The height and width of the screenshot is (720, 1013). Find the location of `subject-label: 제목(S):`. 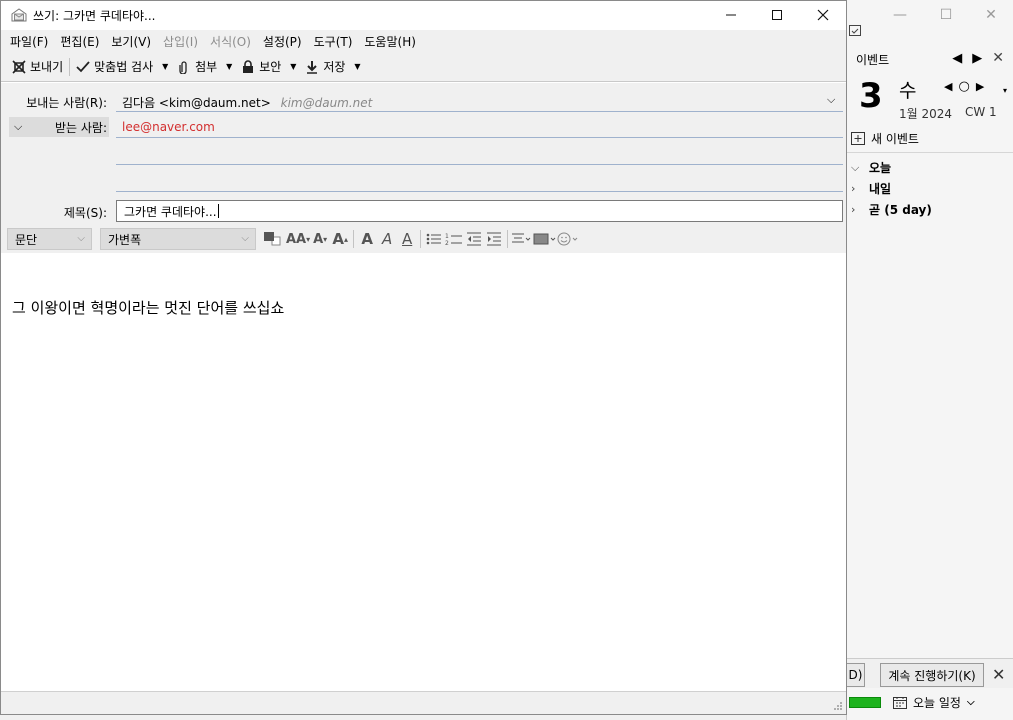

subject-label: 제목(S): is located at coordinates (85, 213).